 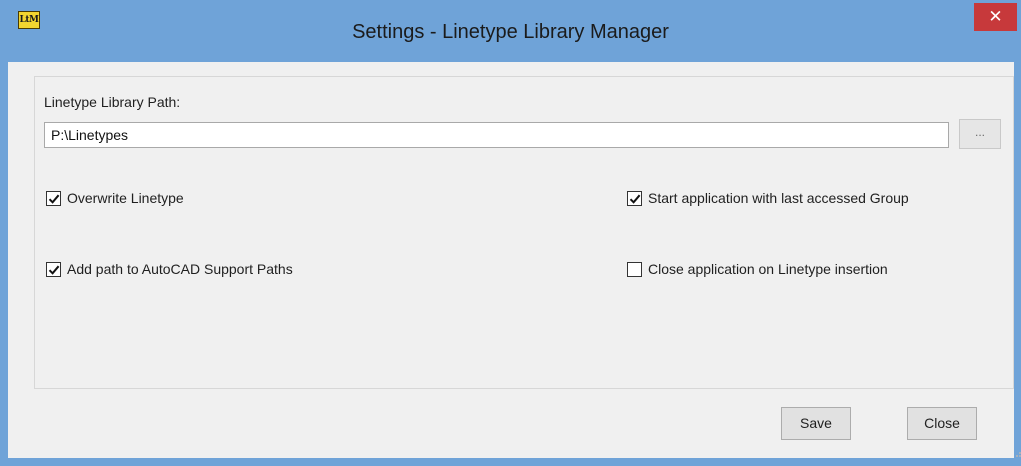 I want to click on close-on-insert-option: Close application on Linetype insertion, so click(x=757, y=269).